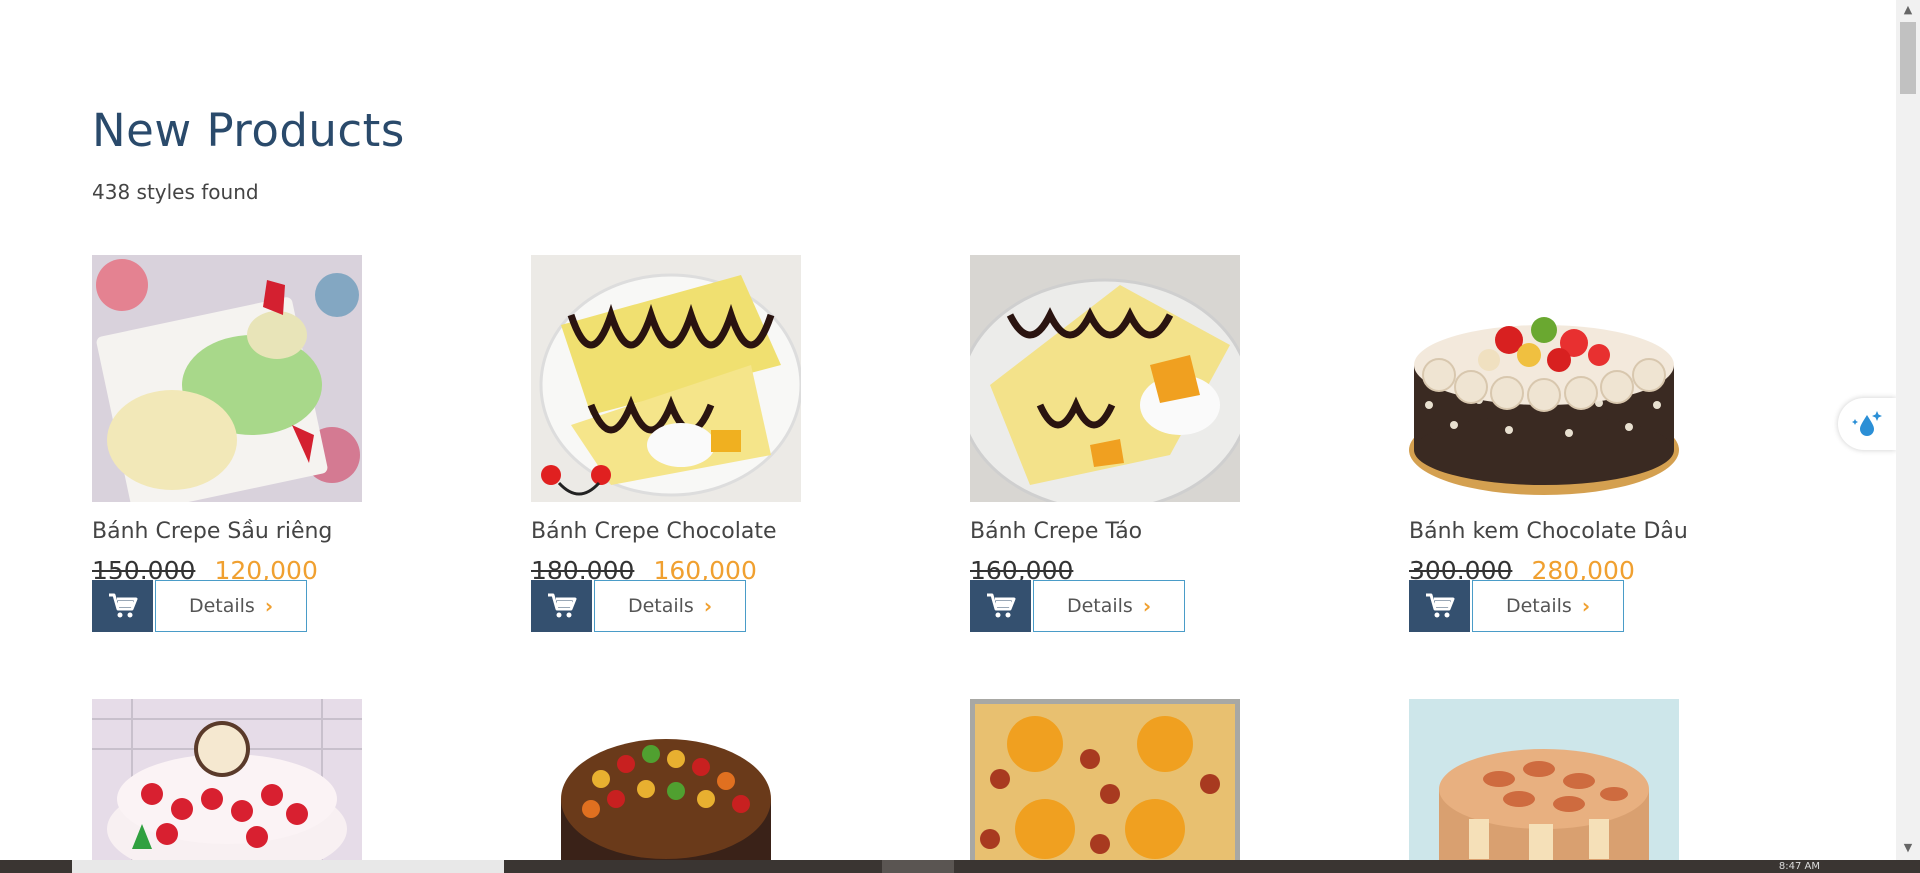 The height and width of the screenshot is (873, 1920). What do you see at coordinates (1908, 848) in the screenshot?
I see `scroll-down-arrow-icon: ▼` at bounding box center [1908, 848].